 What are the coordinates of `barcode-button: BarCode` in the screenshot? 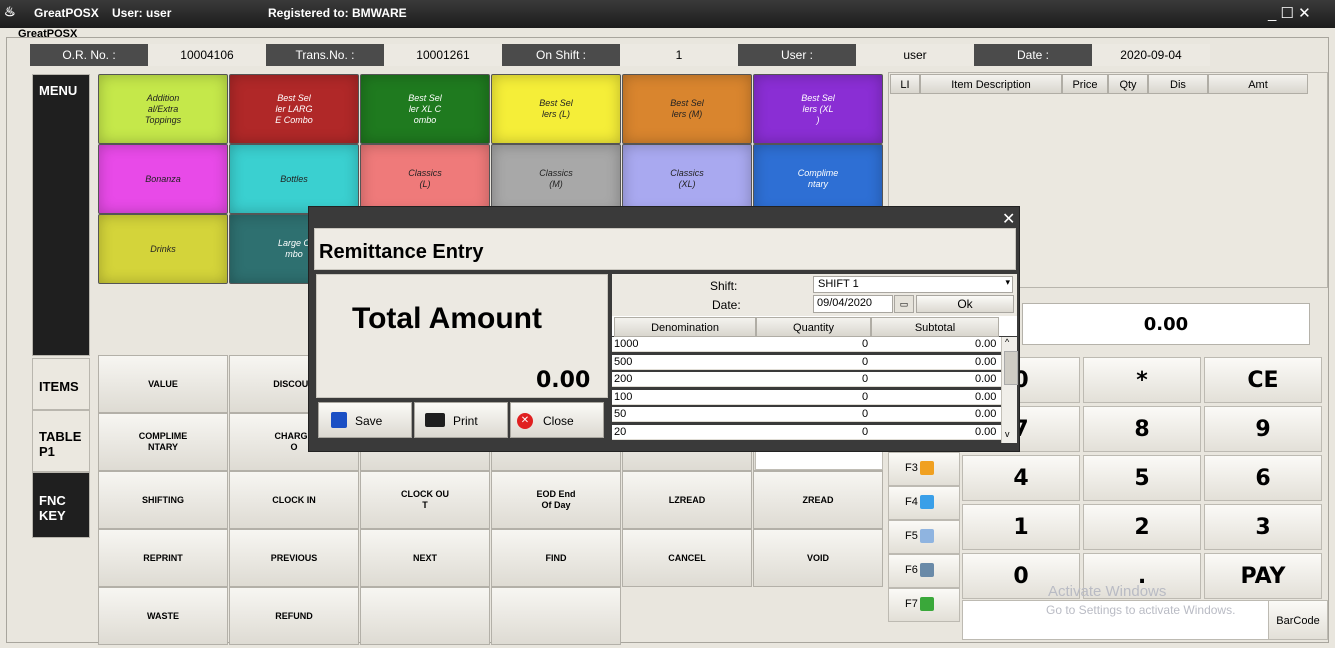 It's located at (1298, 620).